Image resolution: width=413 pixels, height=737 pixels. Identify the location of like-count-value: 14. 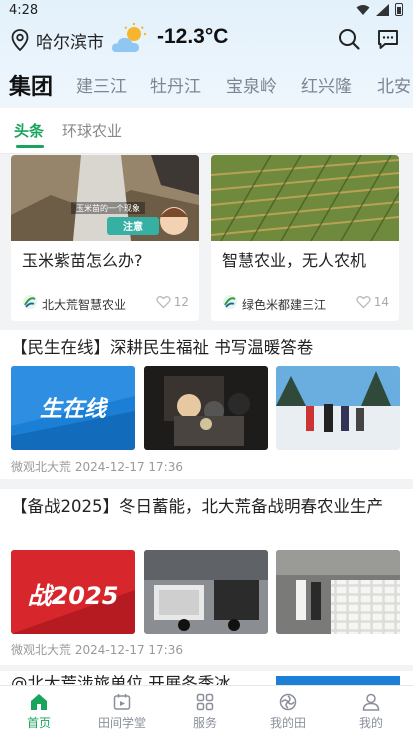
(381, 302).